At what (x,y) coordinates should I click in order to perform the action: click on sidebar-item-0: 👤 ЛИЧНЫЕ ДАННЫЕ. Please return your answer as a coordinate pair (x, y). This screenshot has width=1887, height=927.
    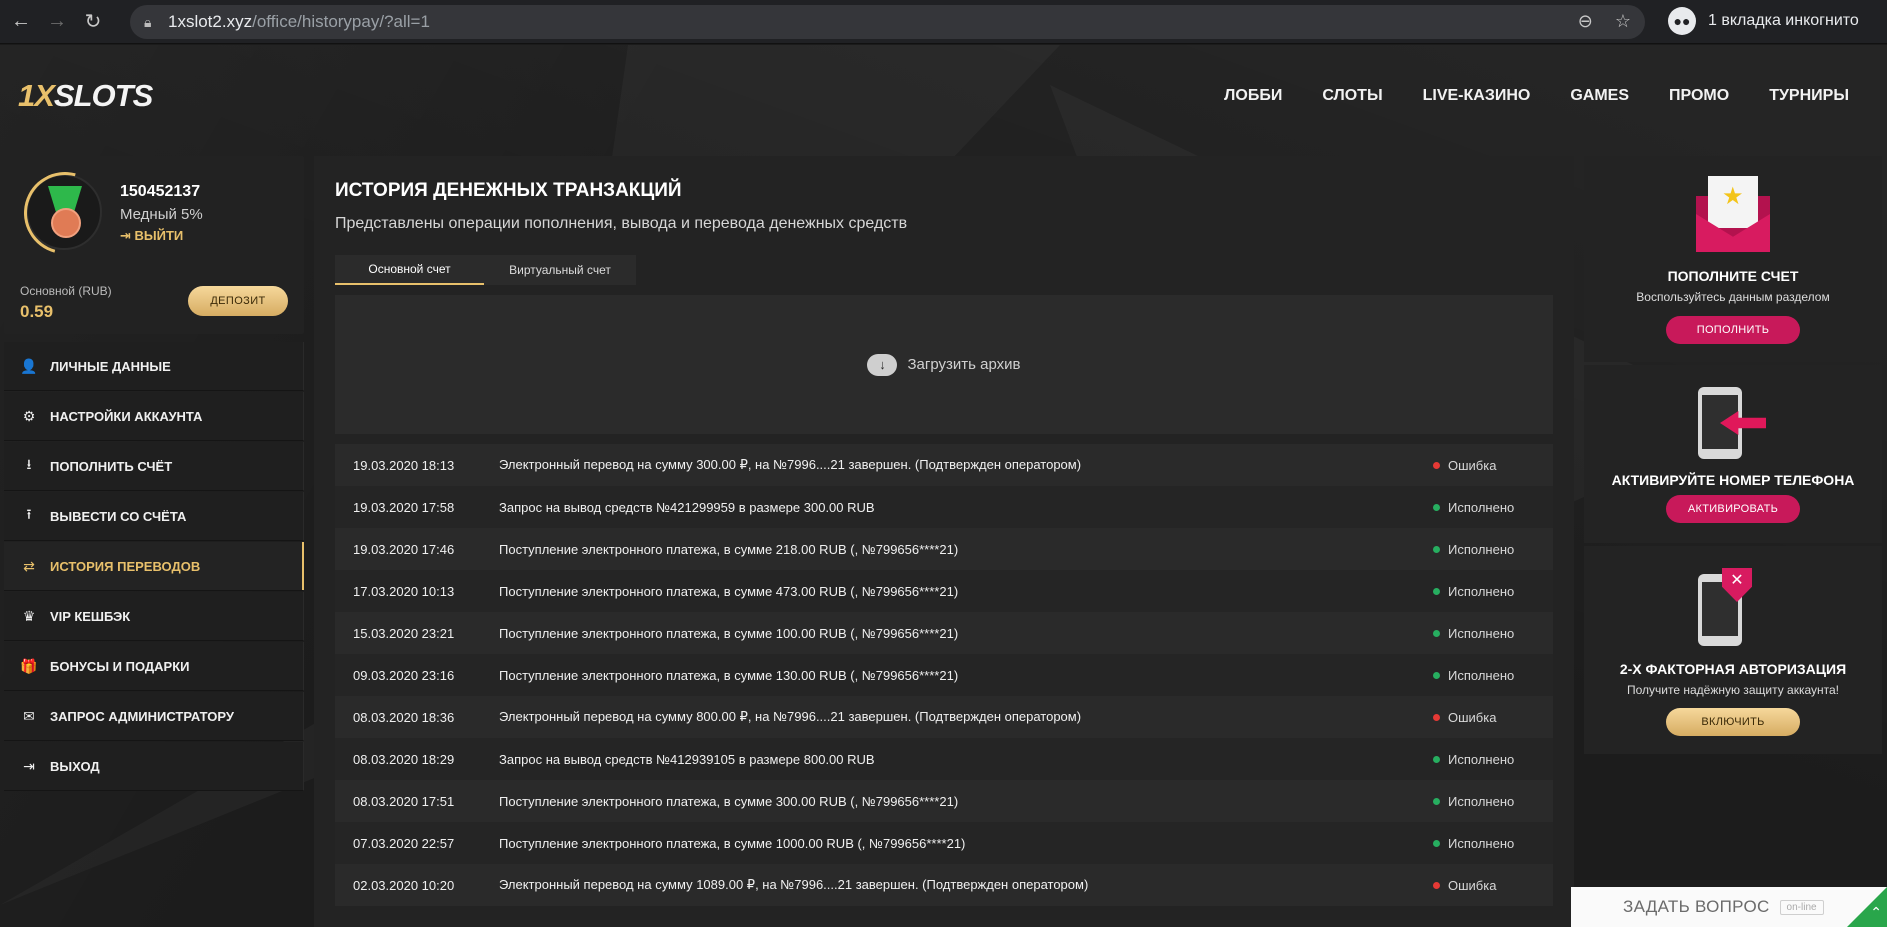
    Looking at the image, I should click on (154, 366).